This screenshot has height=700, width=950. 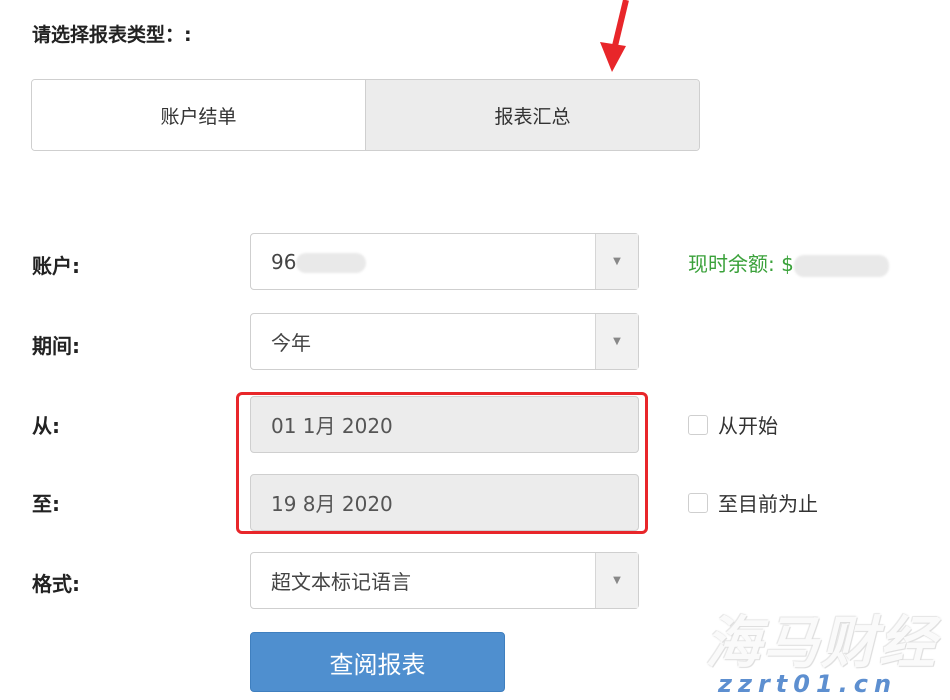 I want to click on from-label: 从:, so click(x=46, y=426).